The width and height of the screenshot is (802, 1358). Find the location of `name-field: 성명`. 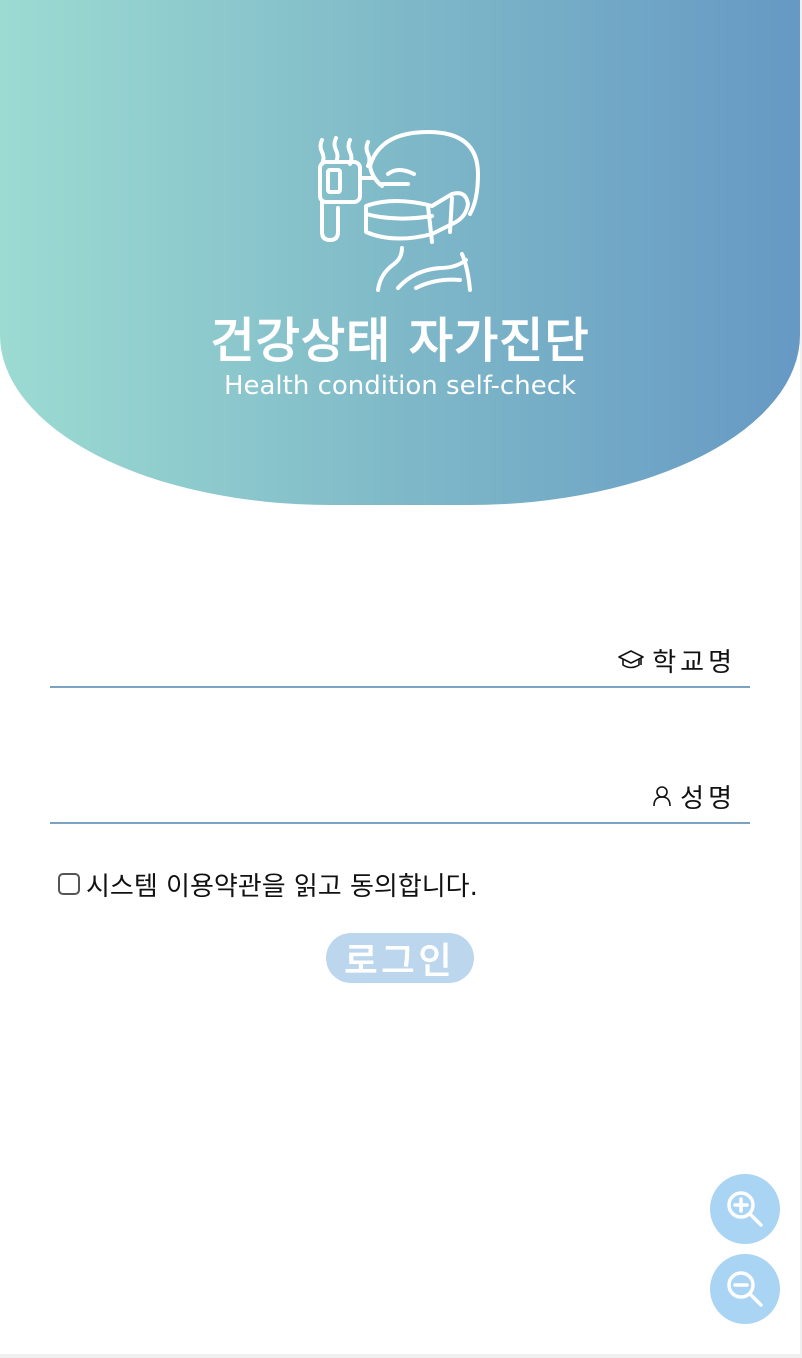

name-field: 성명 is located at coordinates (400, 798).